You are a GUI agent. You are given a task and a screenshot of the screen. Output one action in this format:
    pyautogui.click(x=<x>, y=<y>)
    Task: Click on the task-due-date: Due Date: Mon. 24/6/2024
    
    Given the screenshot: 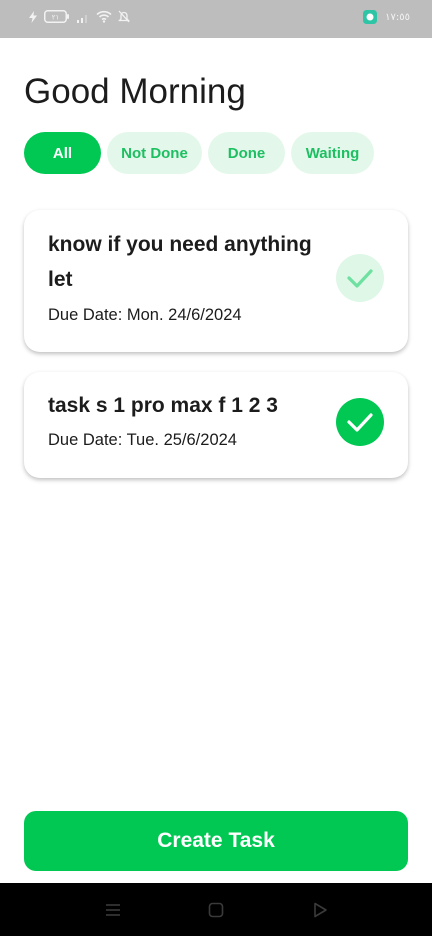 What is the action you would take?
    pyautogui.click(x=145, y=315)
    